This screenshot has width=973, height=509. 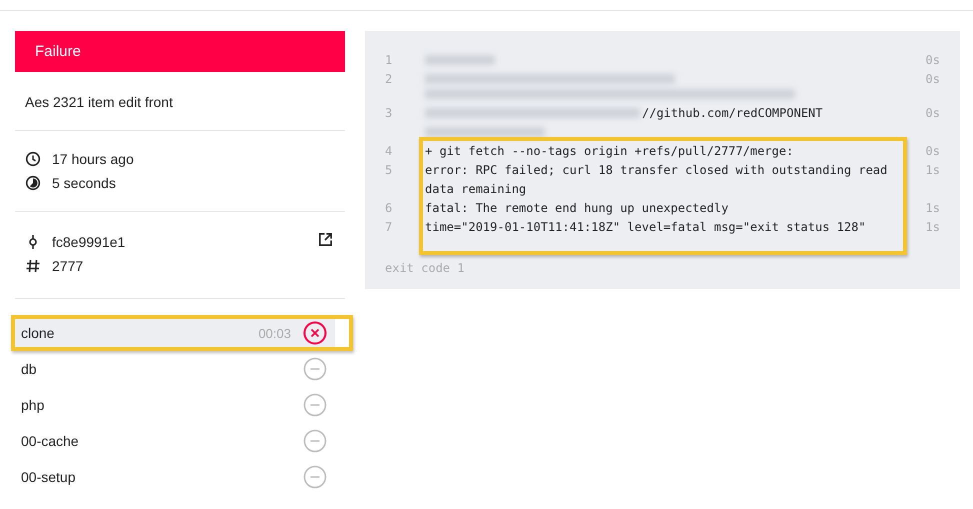 What do you see at coordinates (425, 268) in the screenshot?
I see `exit-code: exit code 1` at bounding box center [425, 268].